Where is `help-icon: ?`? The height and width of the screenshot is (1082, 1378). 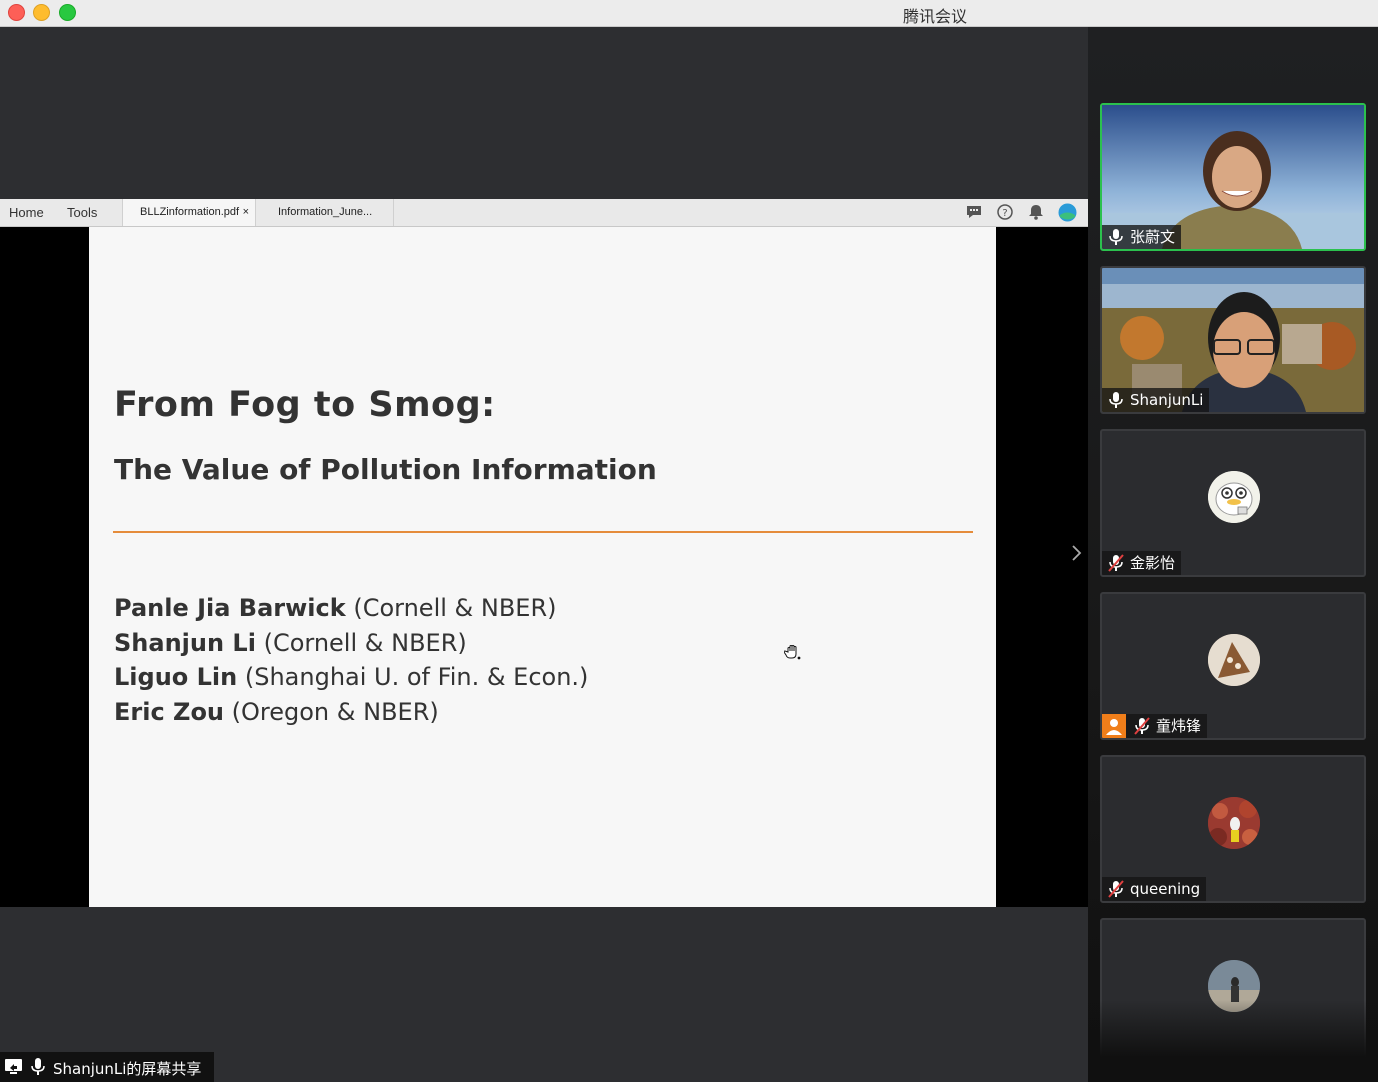
help-icon: ? is located at coordinates (1005, 212).